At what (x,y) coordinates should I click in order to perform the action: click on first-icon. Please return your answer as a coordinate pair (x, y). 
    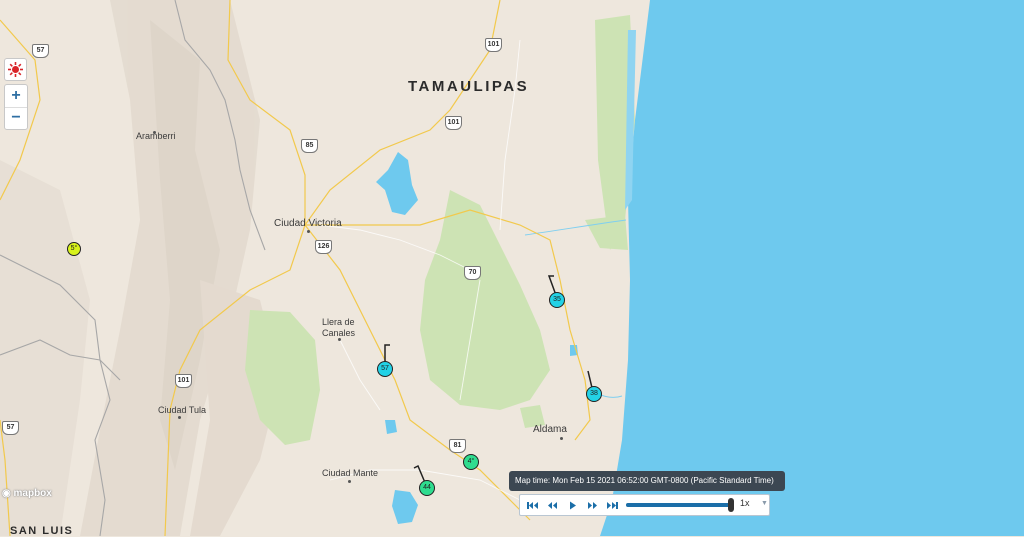
    Looking at the image, I should click on (532, 505).